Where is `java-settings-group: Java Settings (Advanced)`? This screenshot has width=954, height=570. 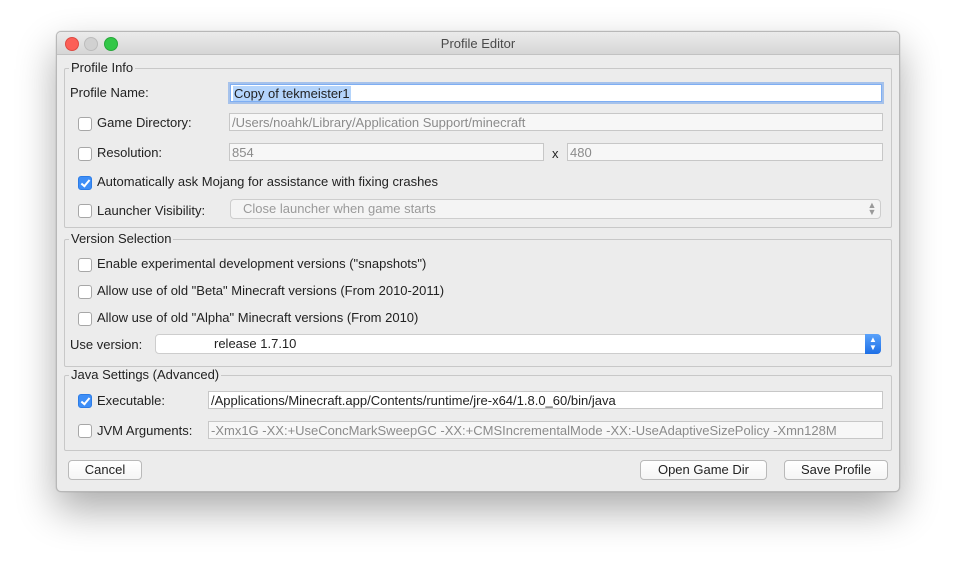
java-settings-group: Java Settings (Advanced) is located at coordinates (478, 409).